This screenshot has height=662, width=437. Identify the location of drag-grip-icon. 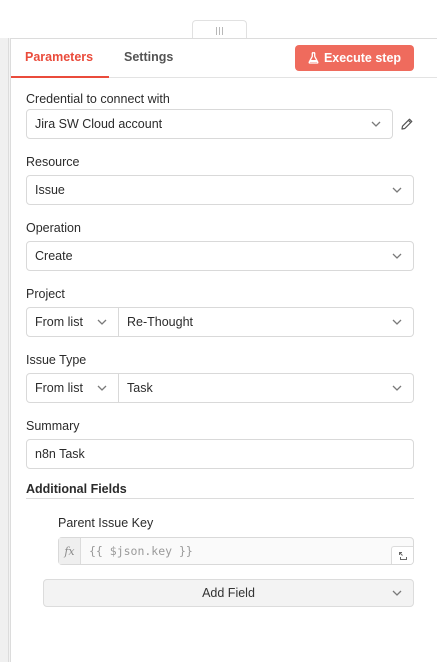
(219, 30).